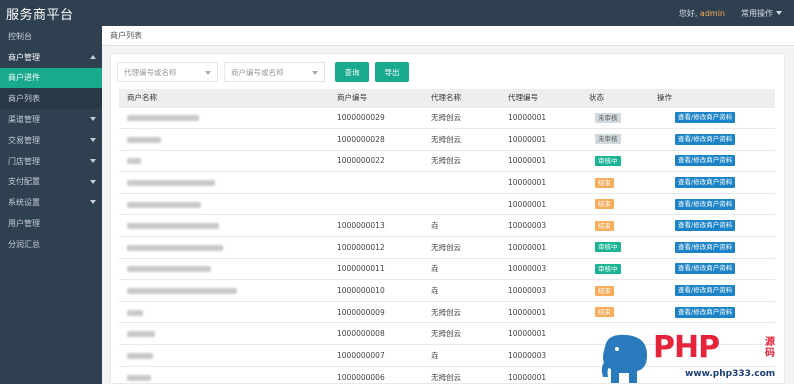  Describe the element at coordinates (376, 98) in the screenshot. I see `col-merchant-id: 商户编号` at that location.